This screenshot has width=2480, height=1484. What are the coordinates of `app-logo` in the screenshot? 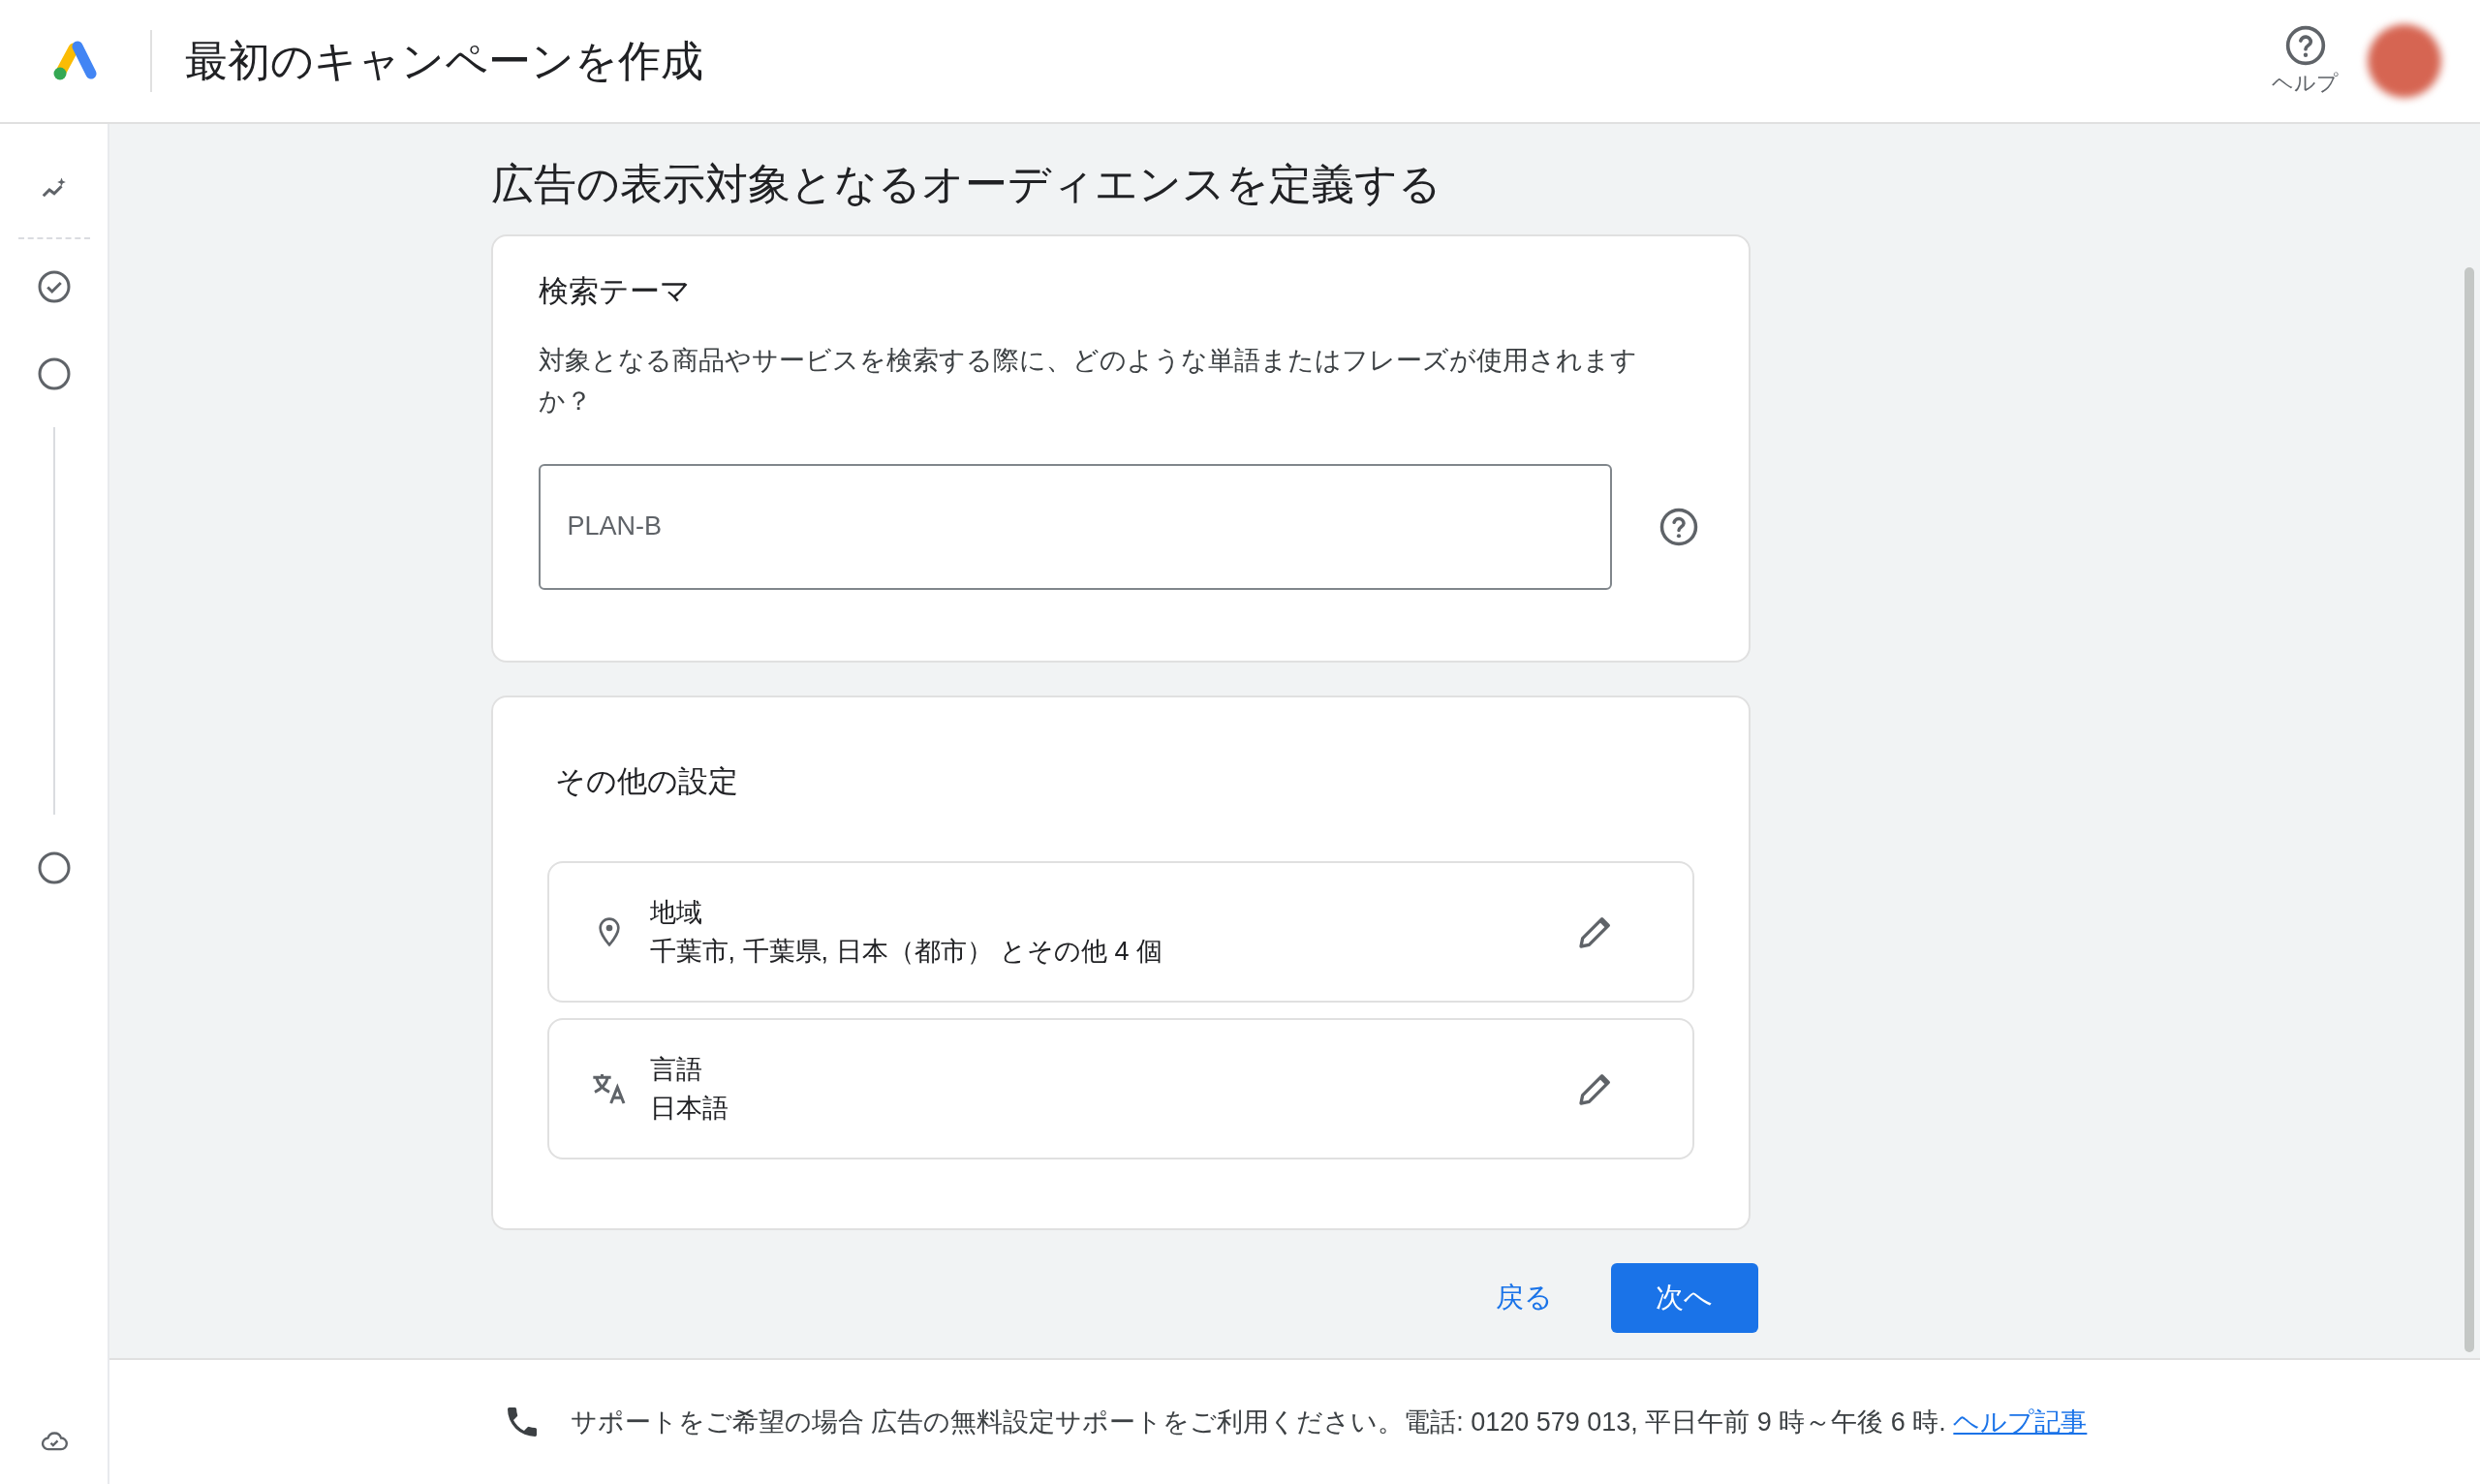 It's located at (75, 61).